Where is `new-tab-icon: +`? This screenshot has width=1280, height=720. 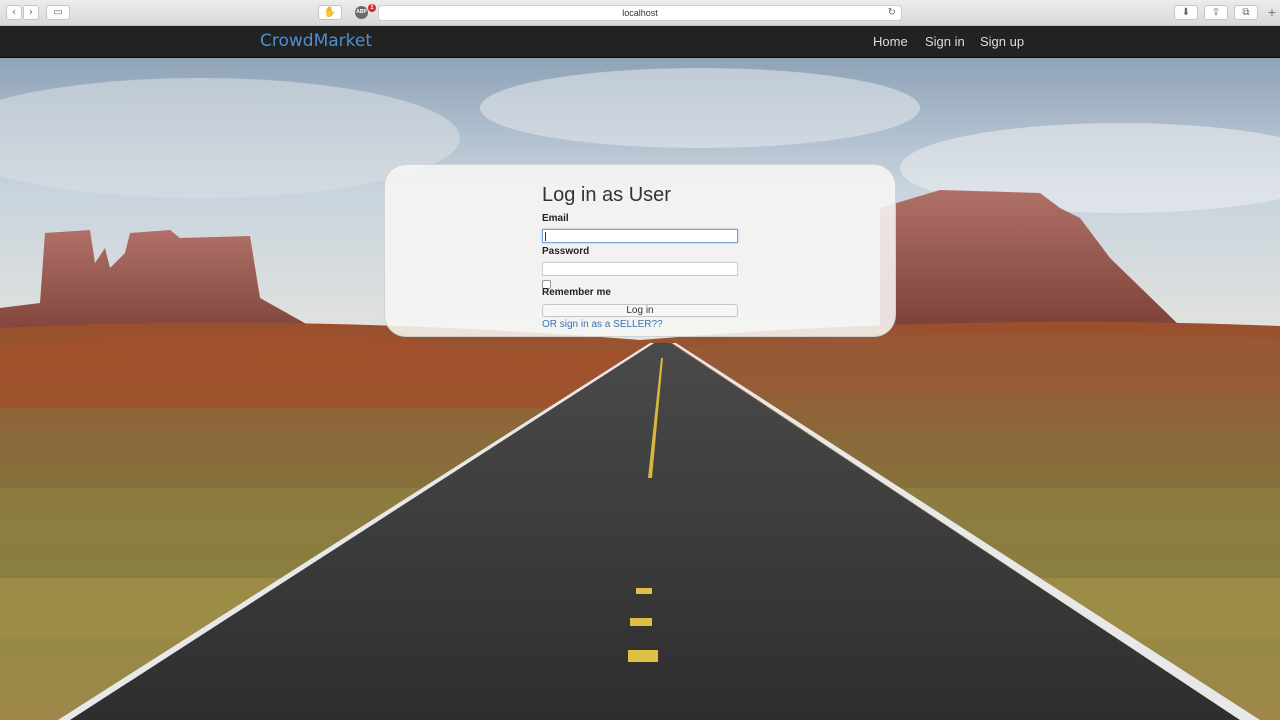 new-tab-icon: + is located at coordinates (1272, 12).